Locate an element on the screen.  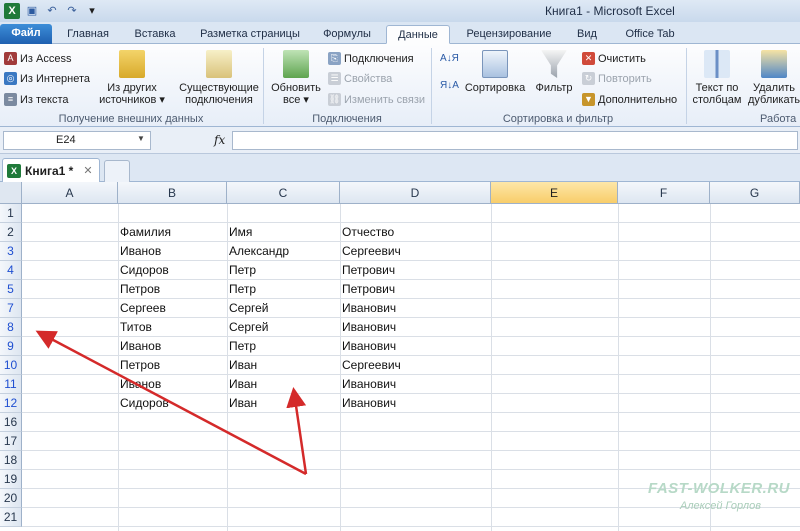
cell-c2: Имя is located at coordinates (283, 232).